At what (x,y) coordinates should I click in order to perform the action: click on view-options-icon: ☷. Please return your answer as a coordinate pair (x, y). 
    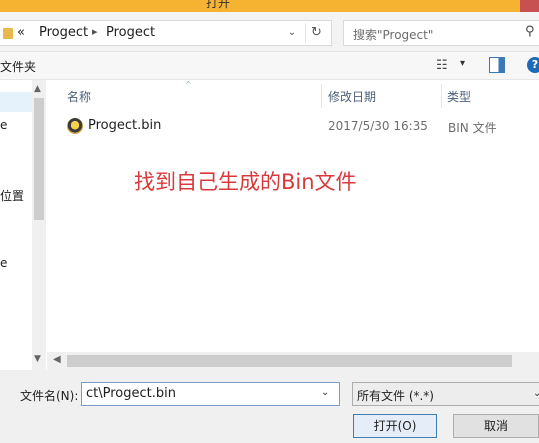
    Looking at the image, I should click on (442, 65).